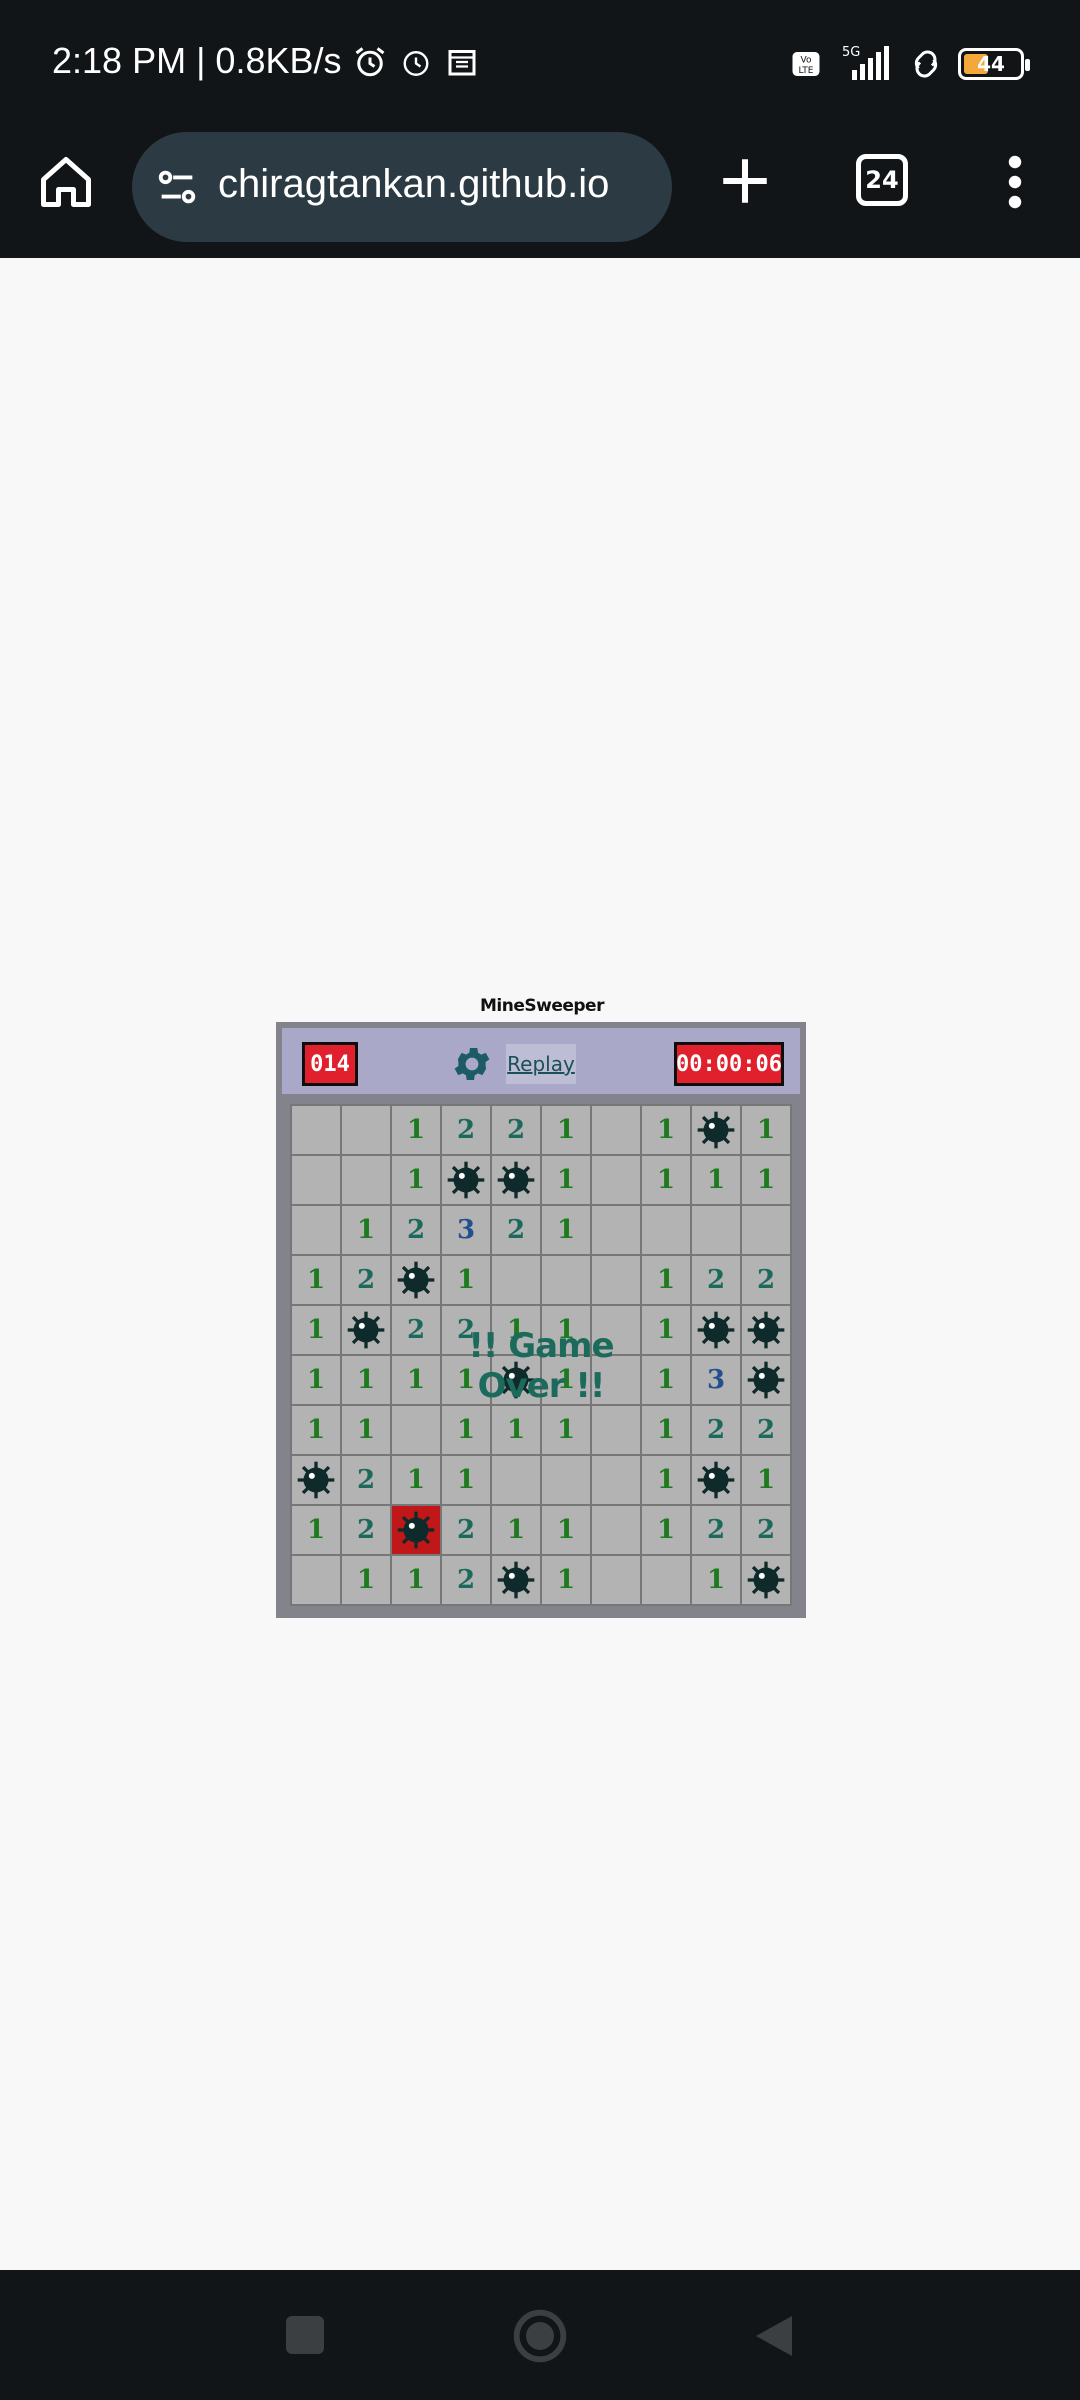 This screenshot has height=2400, width=1080. I want to click on address-bar: chiragtankan.github.io, so click(402, 187).